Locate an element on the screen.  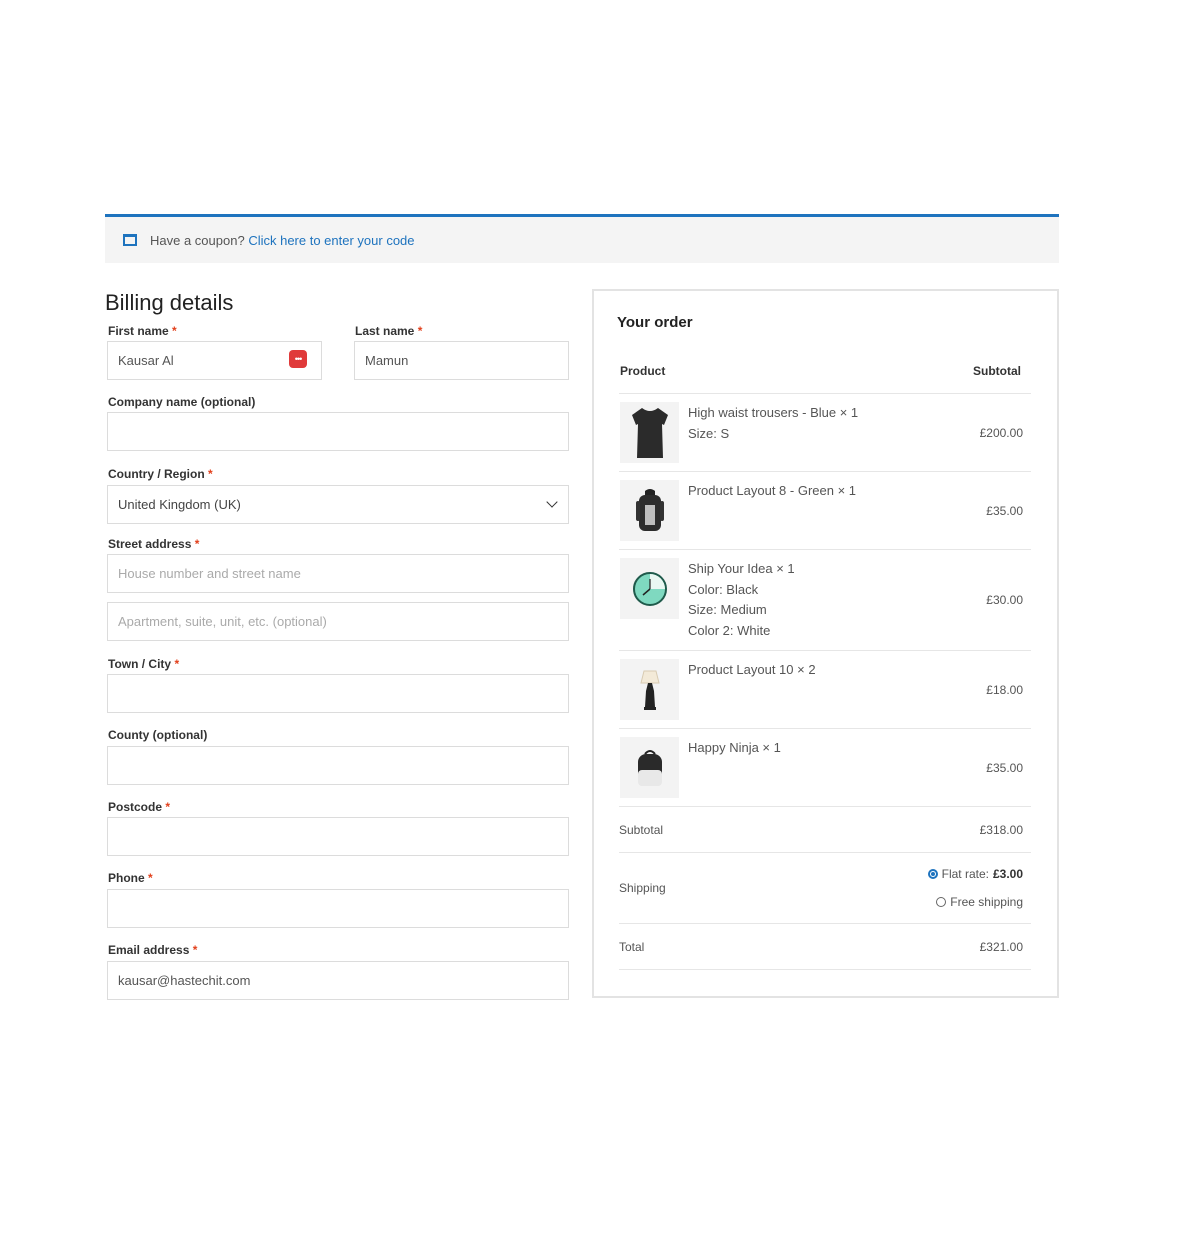
company-input is located at coordinates (338, 431).